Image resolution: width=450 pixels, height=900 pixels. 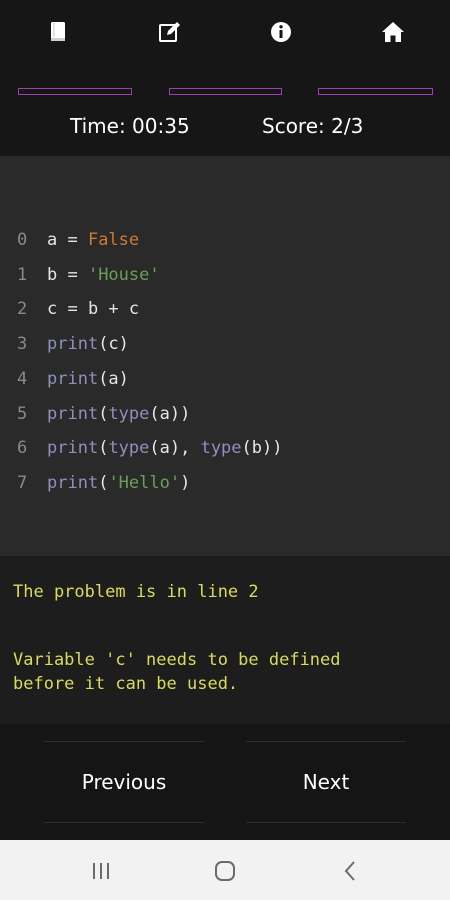 What do you see at coordinates (144, 482) in the screenshot?
I see `code-token: 'Hello'` at bounding box center [144, 482].